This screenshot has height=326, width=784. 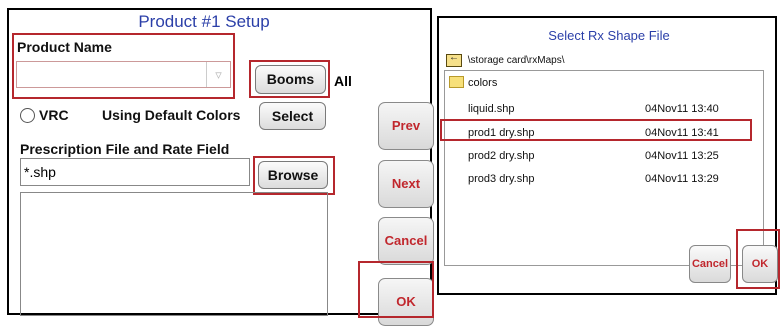 What do you see at coordinates (174, 254) in the screenshot?
I see `rate-field-list` at bounding box center [174, 254].